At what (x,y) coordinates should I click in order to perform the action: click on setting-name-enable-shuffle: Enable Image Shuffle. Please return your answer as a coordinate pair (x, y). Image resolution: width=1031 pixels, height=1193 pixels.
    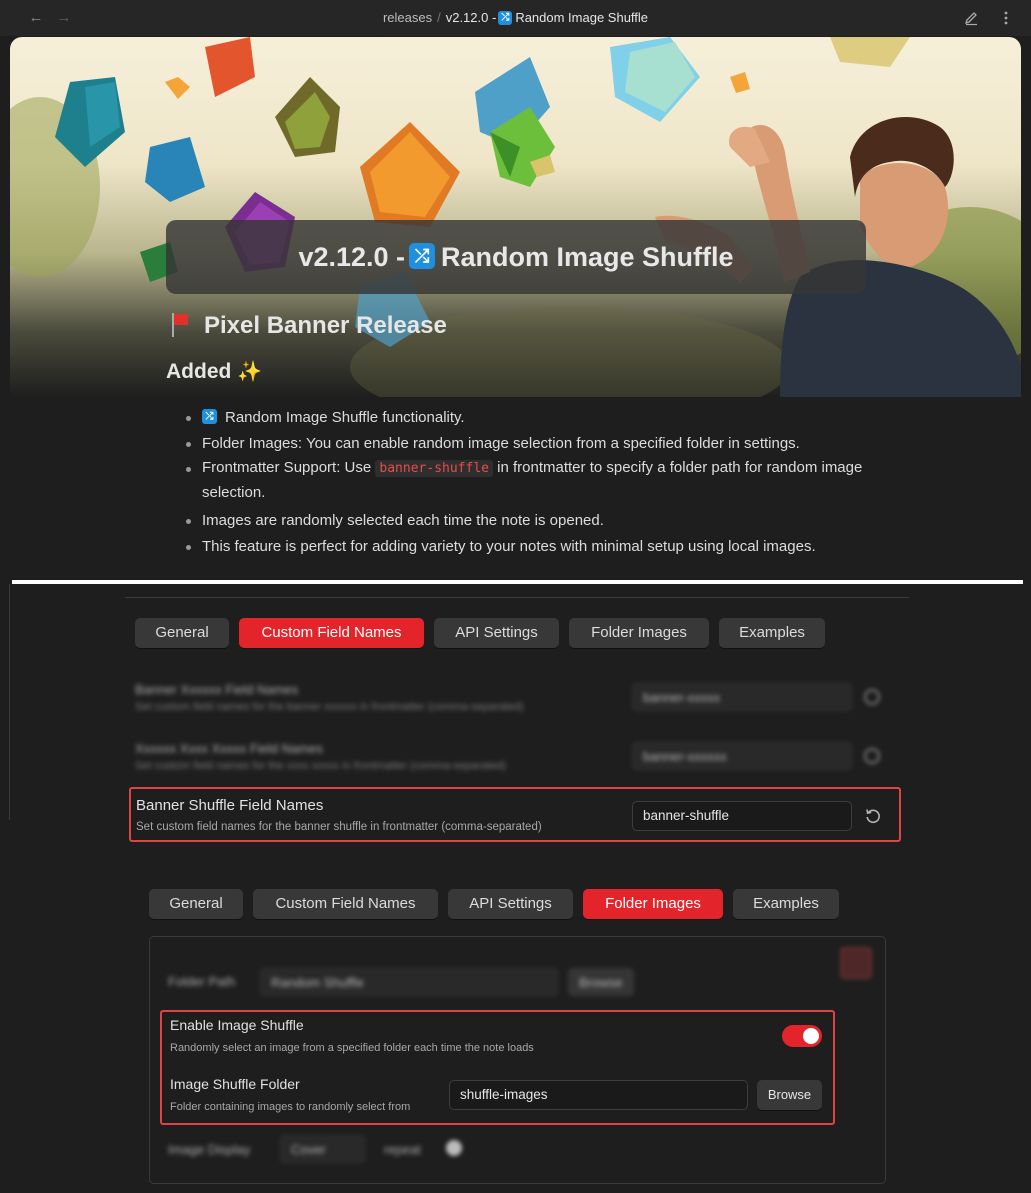
    Looking at the image, I should click on (237, 1025).